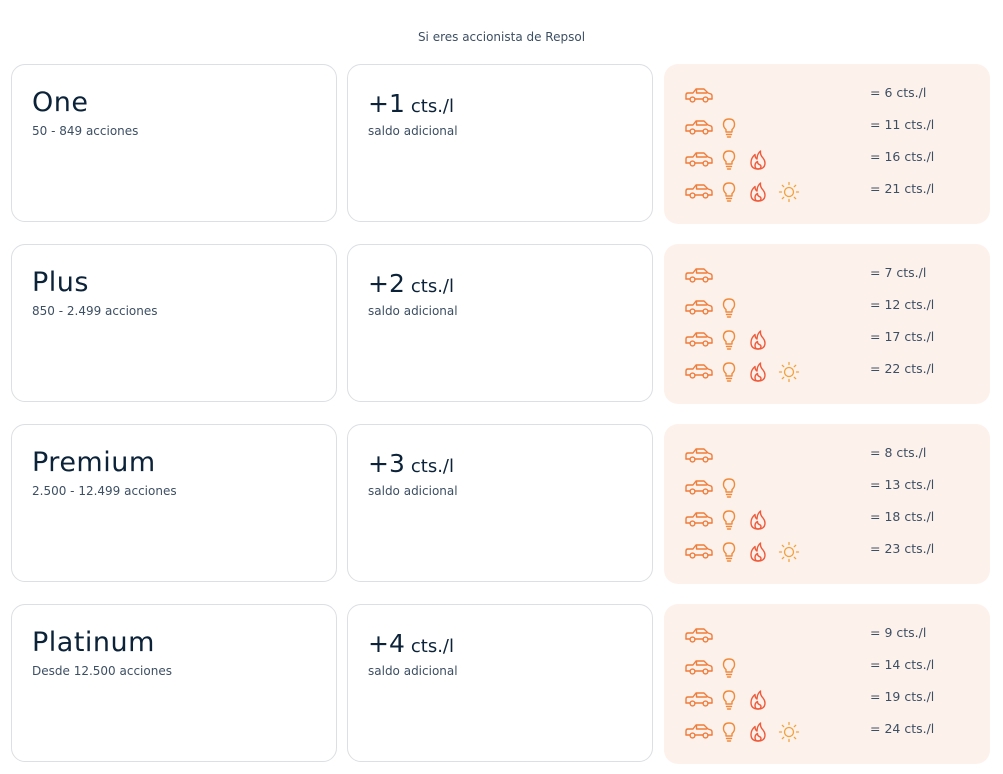 The image size is (1003, 774). What do you see at coordinates (902, 728) in the screenshot?
I see `combo-value: = 24 cts./l` at bounding box center [902, 728].